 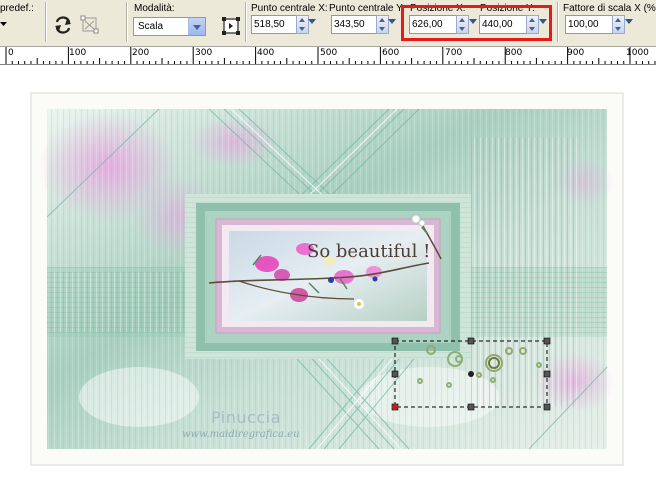 I want to click on mode-value: Scala, so click(x=151, y=26).